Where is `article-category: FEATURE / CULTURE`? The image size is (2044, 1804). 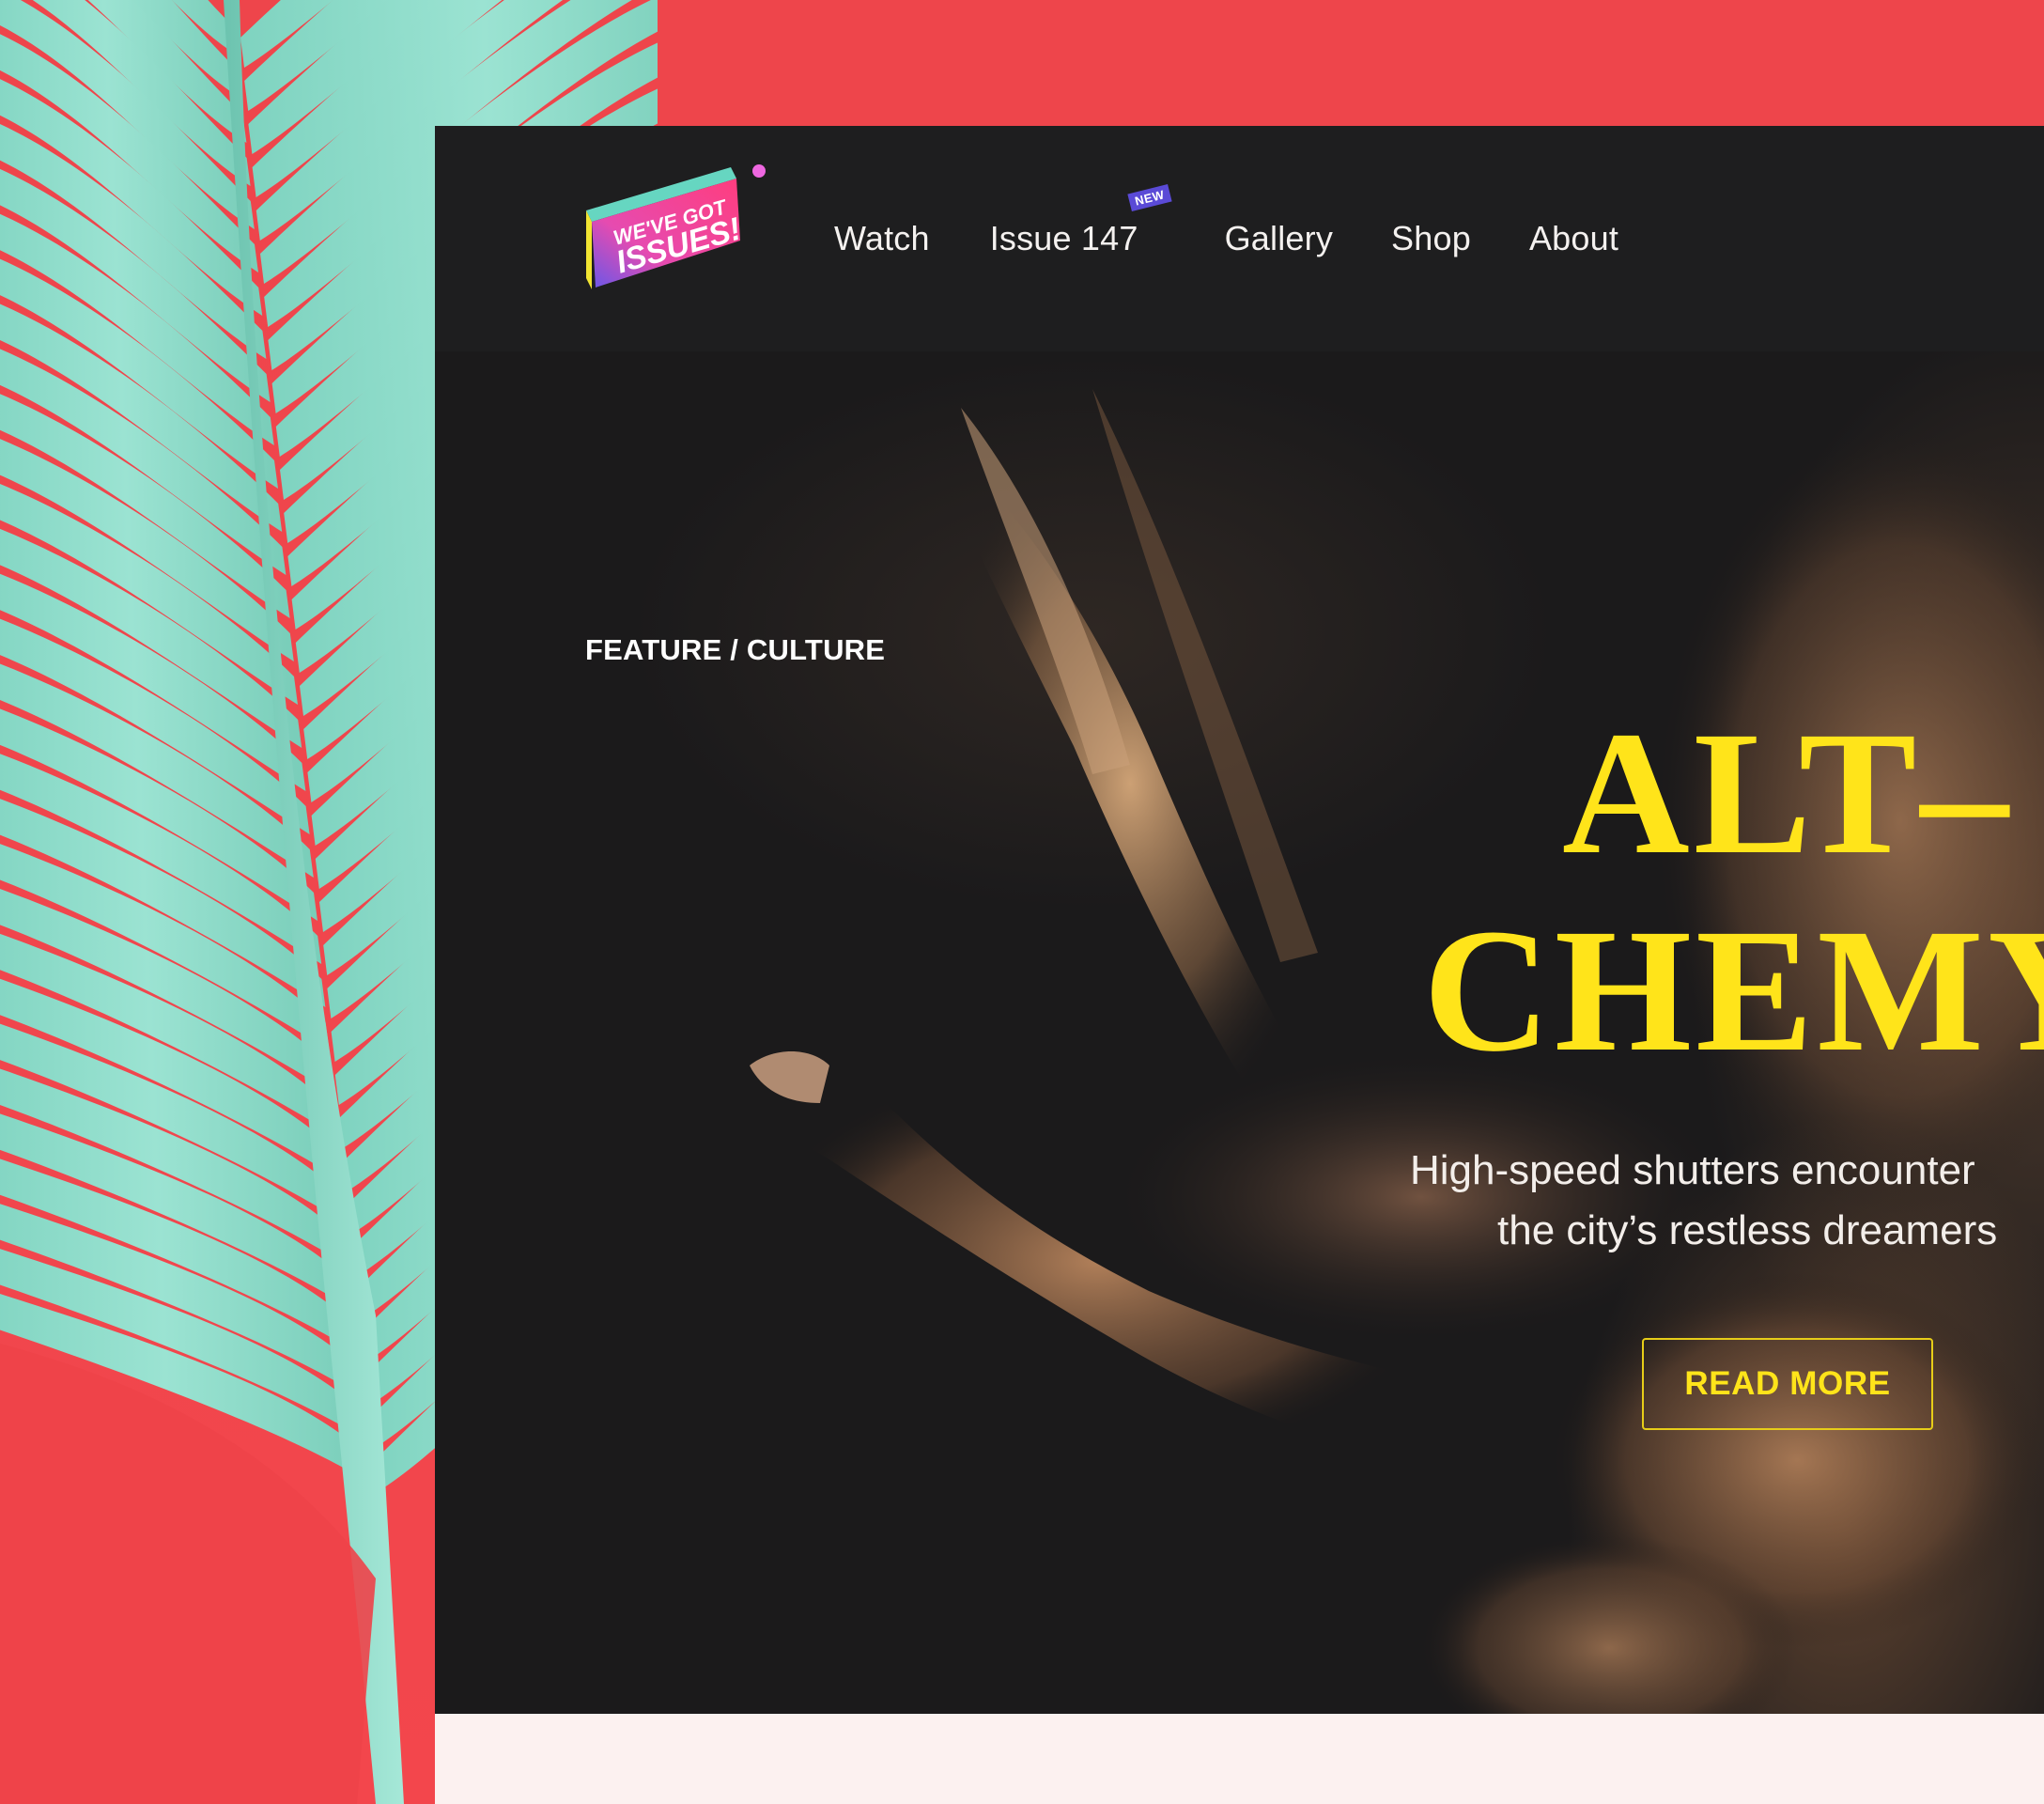 article-category: FEATURE / CULTURE is located at coordinates (735, 650).